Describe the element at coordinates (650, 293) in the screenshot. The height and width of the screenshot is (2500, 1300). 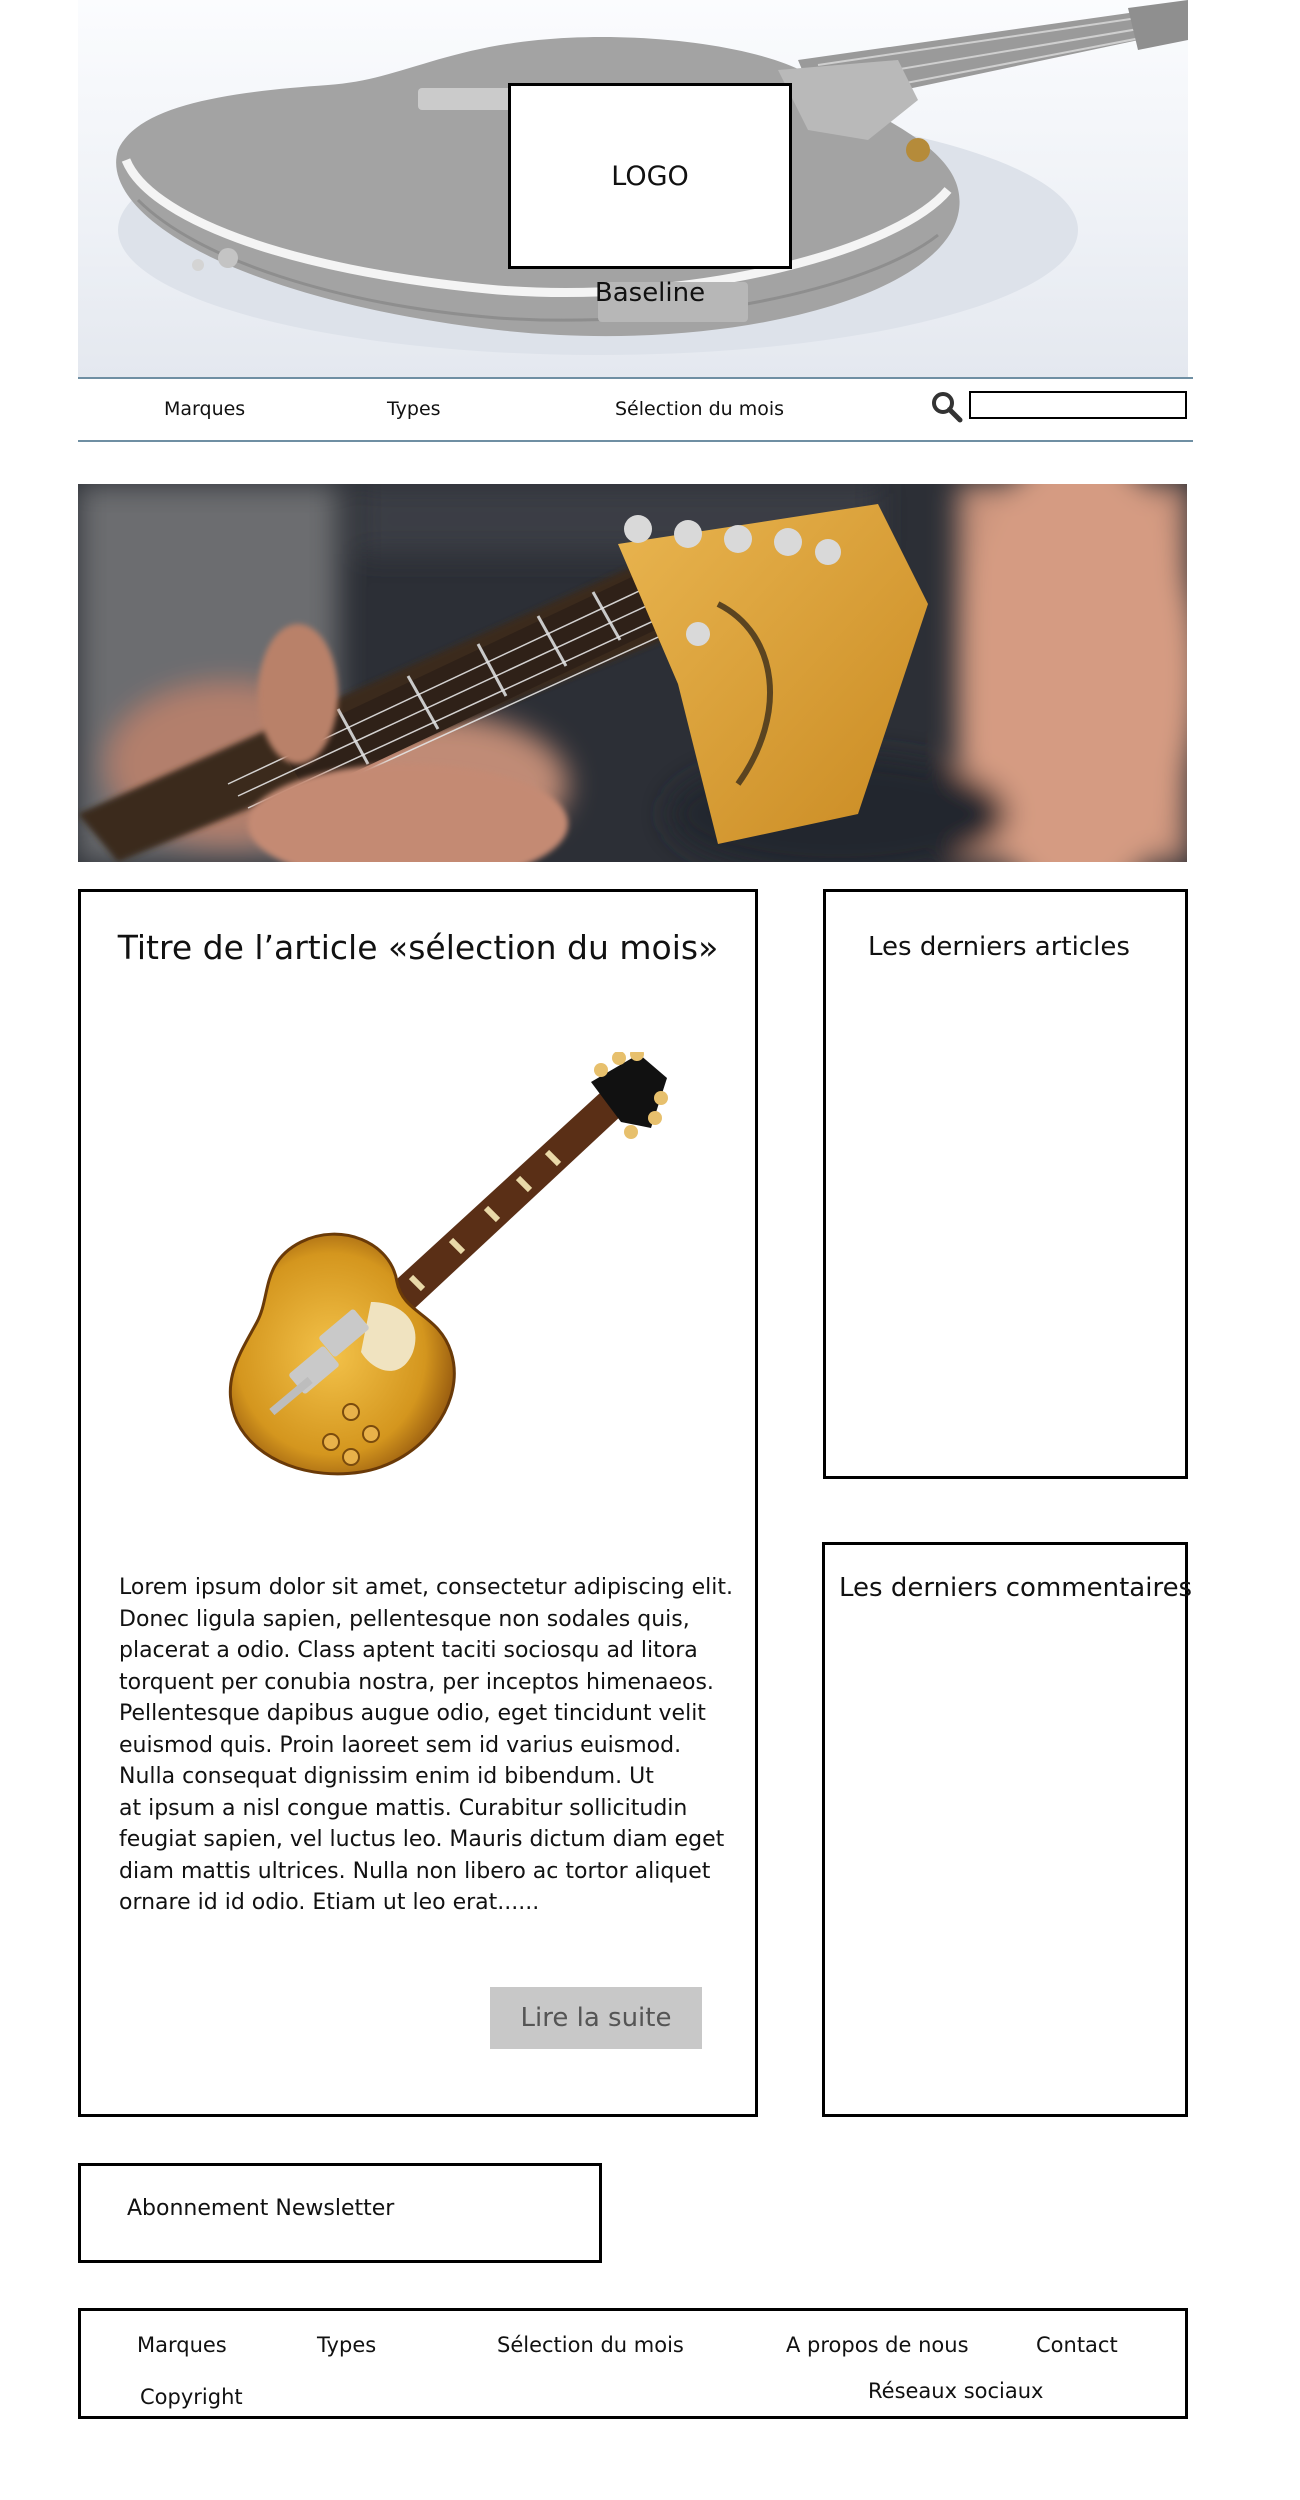
I see `baseline-text: Baseline` at that location.